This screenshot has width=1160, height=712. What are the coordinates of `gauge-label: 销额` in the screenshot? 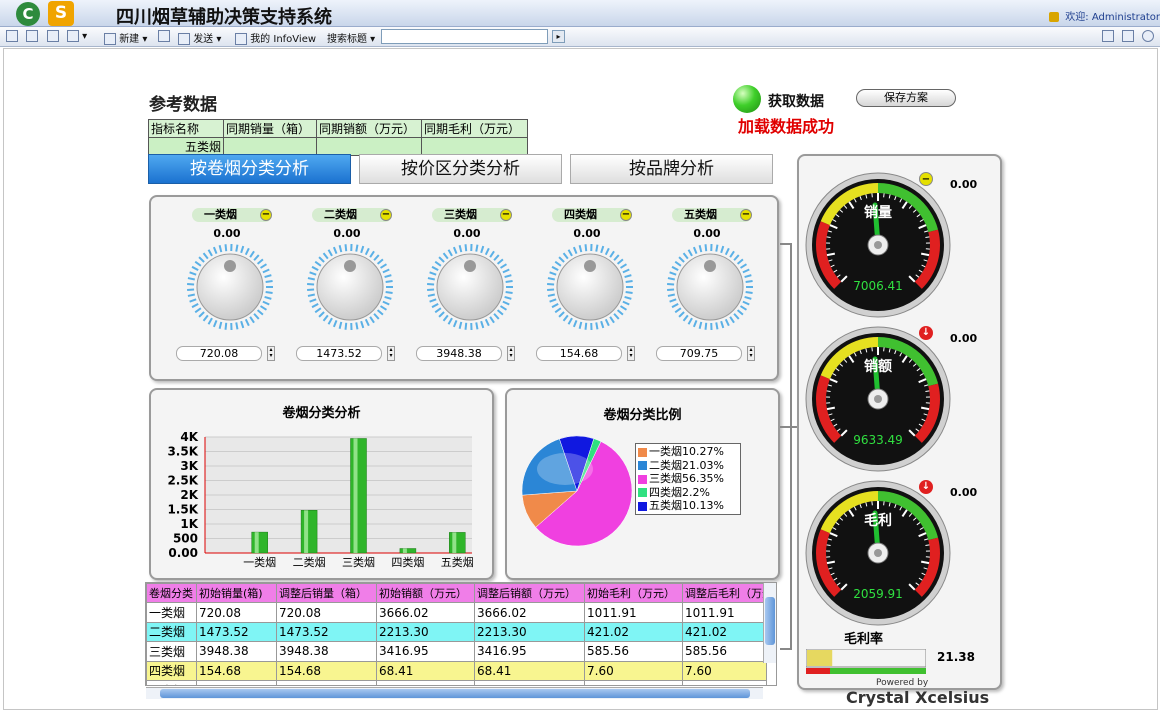 It's located at (878, 366).